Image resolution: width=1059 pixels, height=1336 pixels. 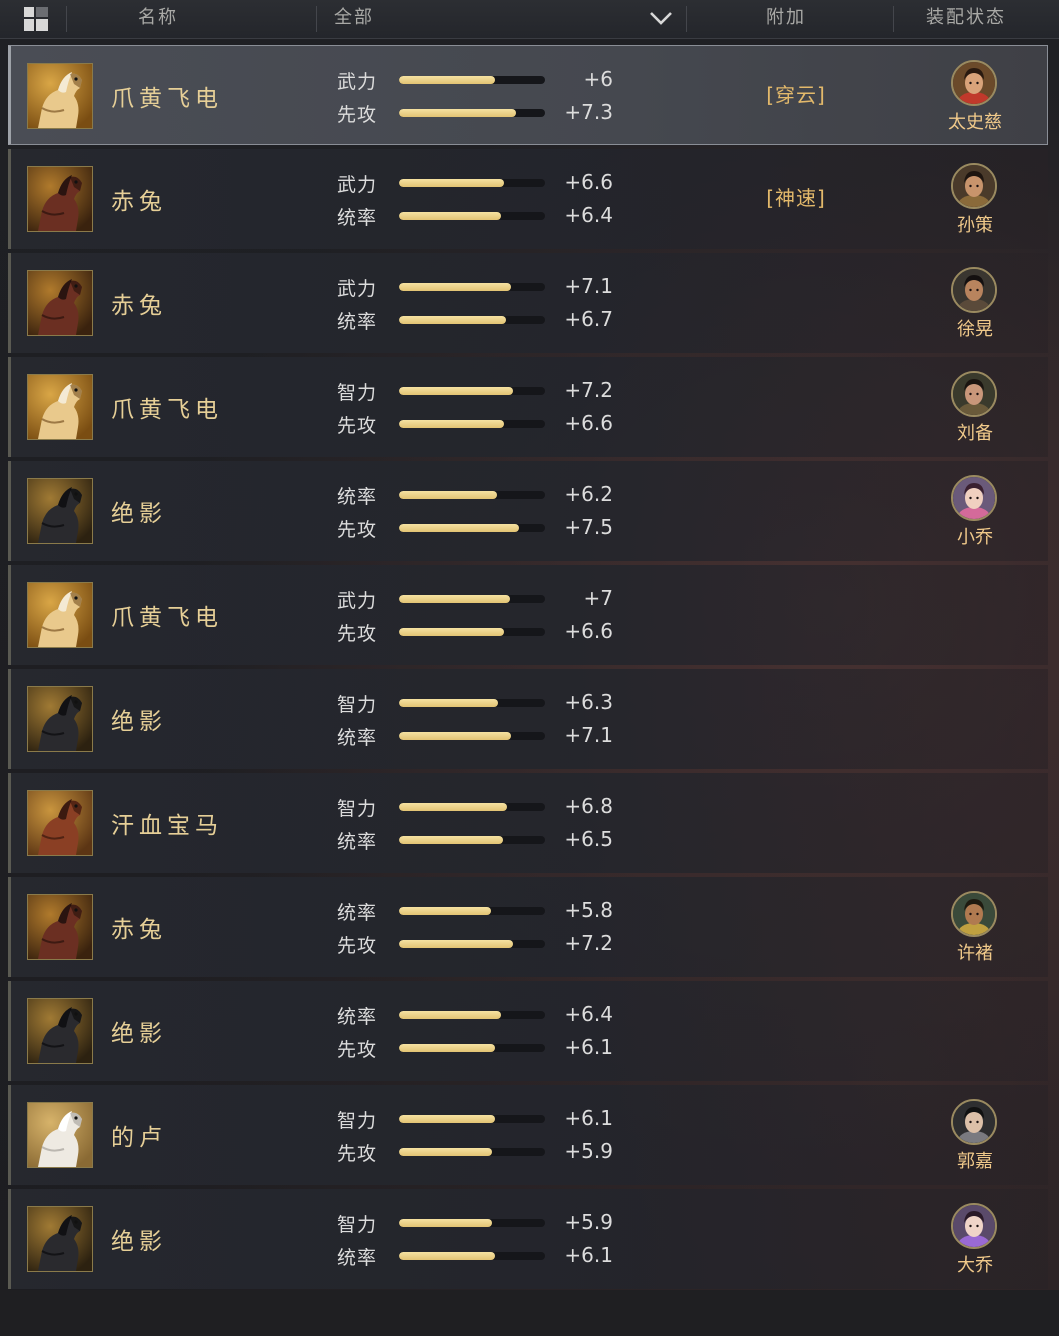 I want to click on avatar-liubei-icon, so click(x=974, y=394).